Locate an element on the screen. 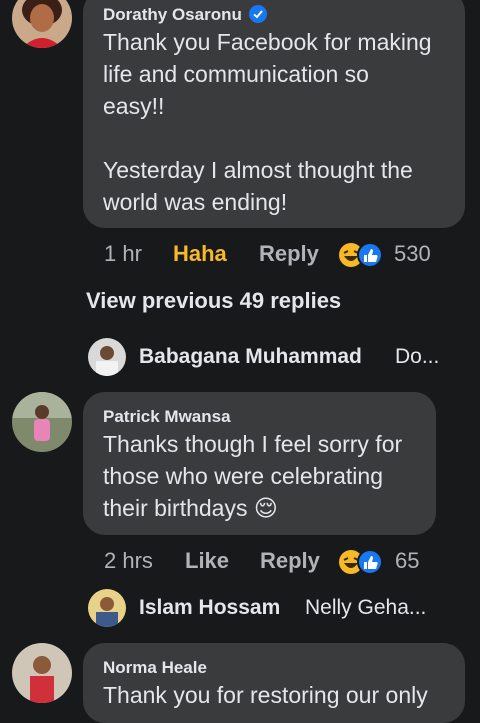  comment-time: 2 hrs is located at coordinates (128, 560).